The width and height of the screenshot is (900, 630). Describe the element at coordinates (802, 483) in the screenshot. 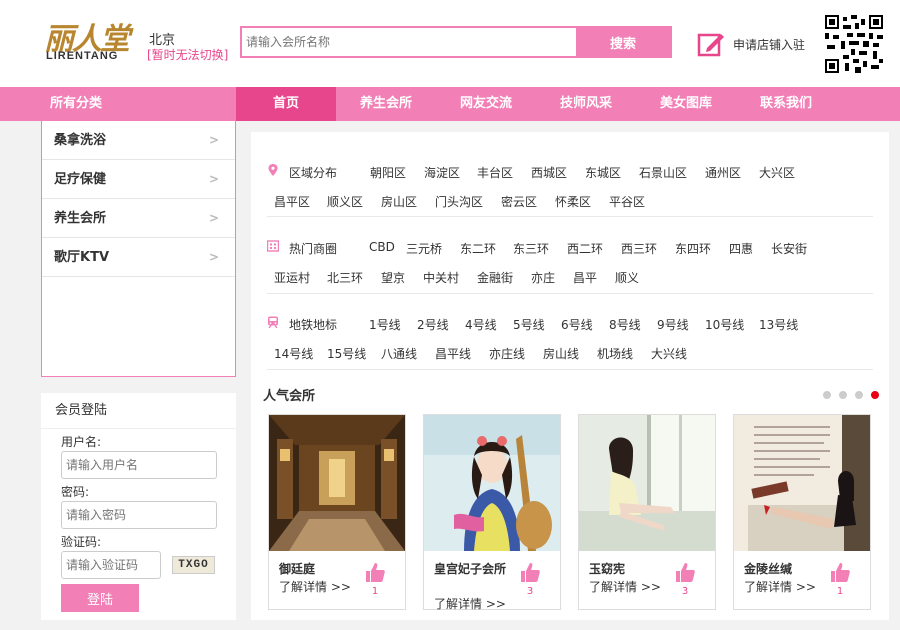

I see `club-image-poster` at that location.